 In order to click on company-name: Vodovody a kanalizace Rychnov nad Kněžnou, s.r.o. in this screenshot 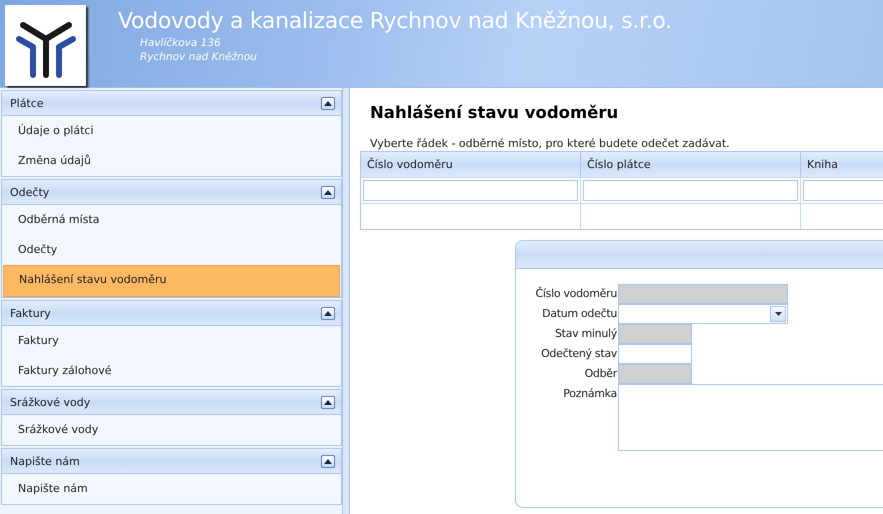, I will do `click(395, 21)`.